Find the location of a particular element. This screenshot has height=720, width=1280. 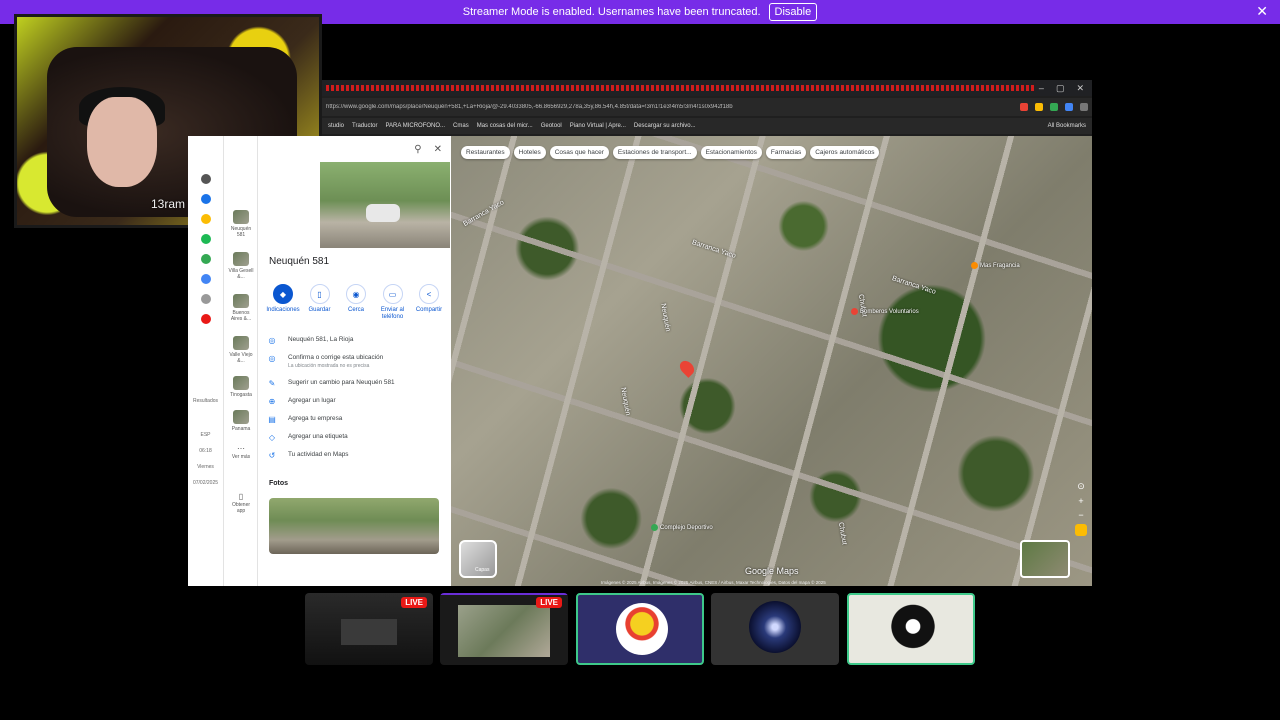

chip-atms: Cajeros automáticos is located at coordinates (845, 152).